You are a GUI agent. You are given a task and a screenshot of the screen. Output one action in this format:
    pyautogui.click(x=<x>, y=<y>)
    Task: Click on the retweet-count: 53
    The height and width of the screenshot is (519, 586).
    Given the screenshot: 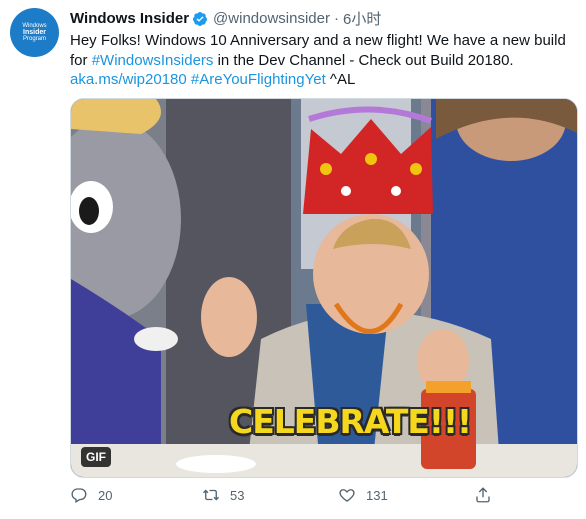 What is the action you would take?
    pyautogui.click(x=237, y=495)
    